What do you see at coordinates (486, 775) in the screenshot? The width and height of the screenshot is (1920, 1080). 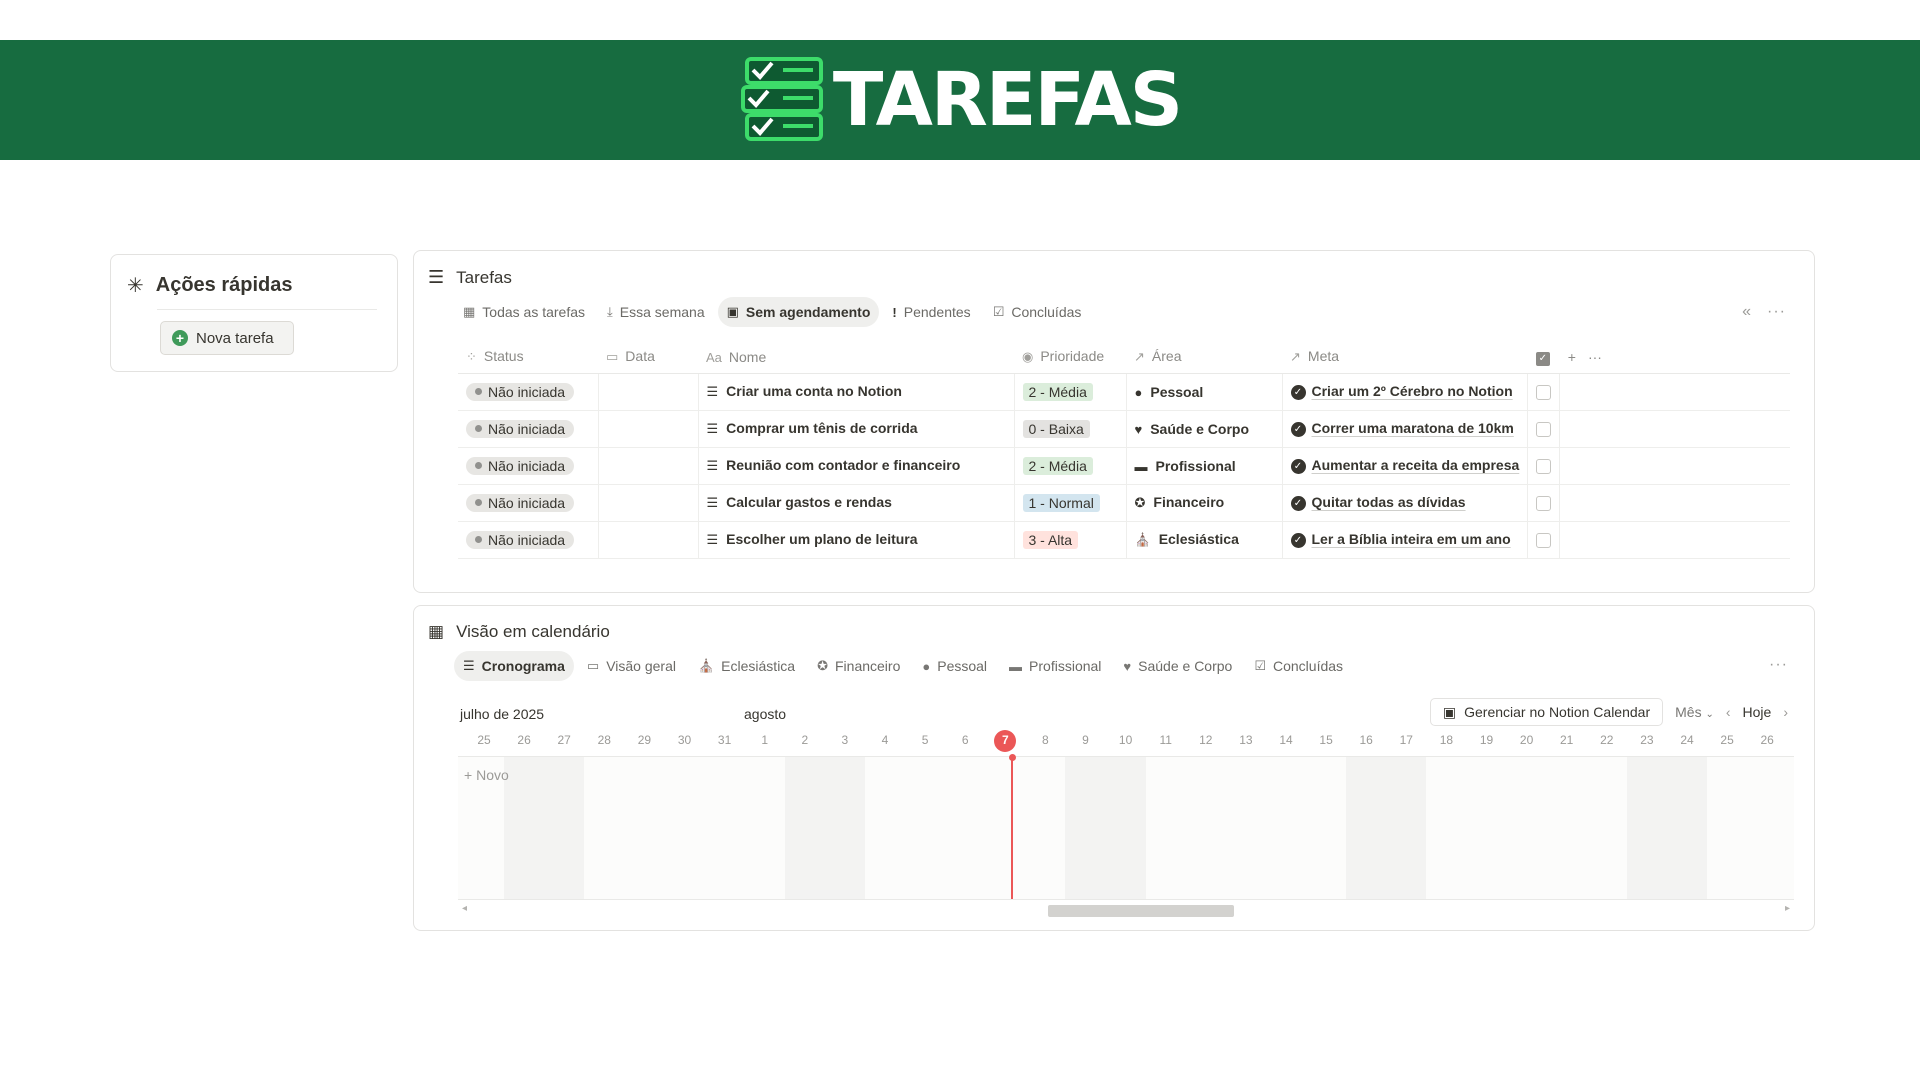 I see `new-item-button: + Novo` at bounding box center [486, 775].